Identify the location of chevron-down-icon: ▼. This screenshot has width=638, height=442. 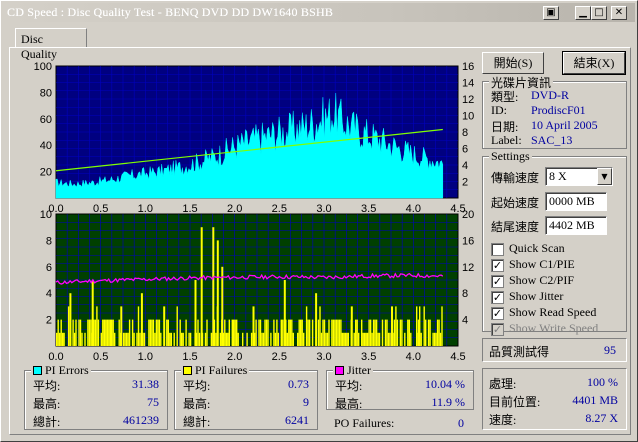
(604, 176).